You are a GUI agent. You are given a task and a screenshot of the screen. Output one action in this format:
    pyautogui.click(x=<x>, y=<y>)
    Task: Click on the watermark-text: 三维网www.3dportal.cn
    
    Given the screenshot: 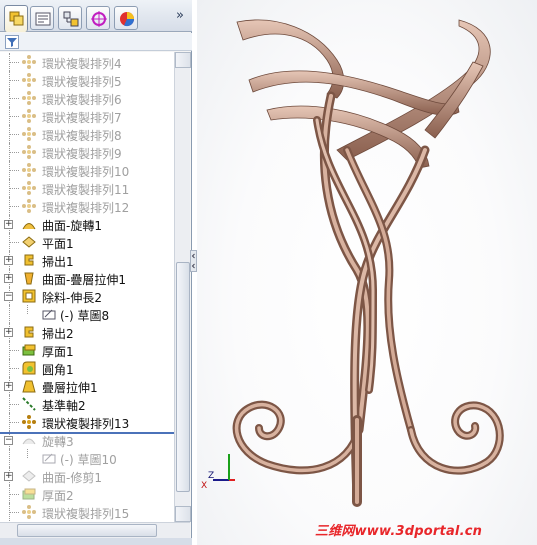 What is the action you would take?
    pyautogui.click(x=399, y=531)
    